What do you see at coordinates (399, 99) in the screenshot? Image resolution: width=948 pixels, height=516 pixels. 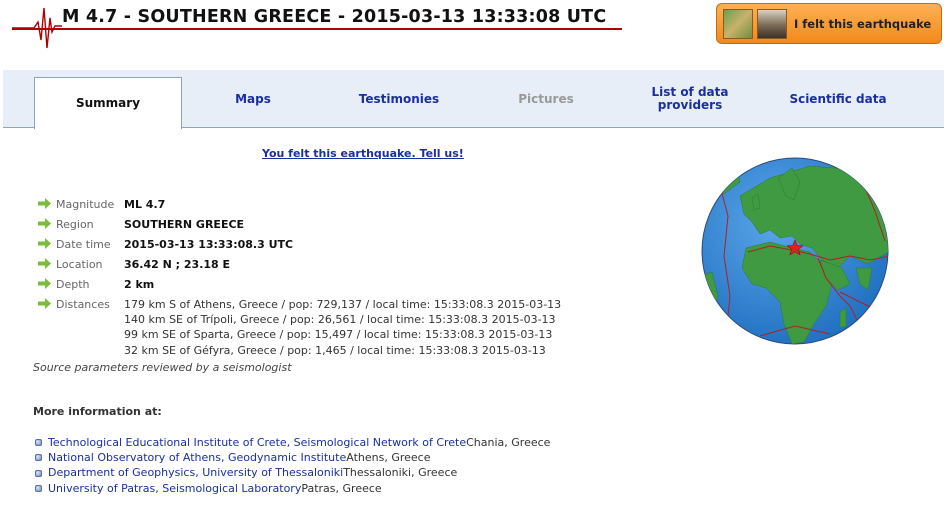 I see `tab-testimonies: Testimonies` at bounding box center [399, 99].